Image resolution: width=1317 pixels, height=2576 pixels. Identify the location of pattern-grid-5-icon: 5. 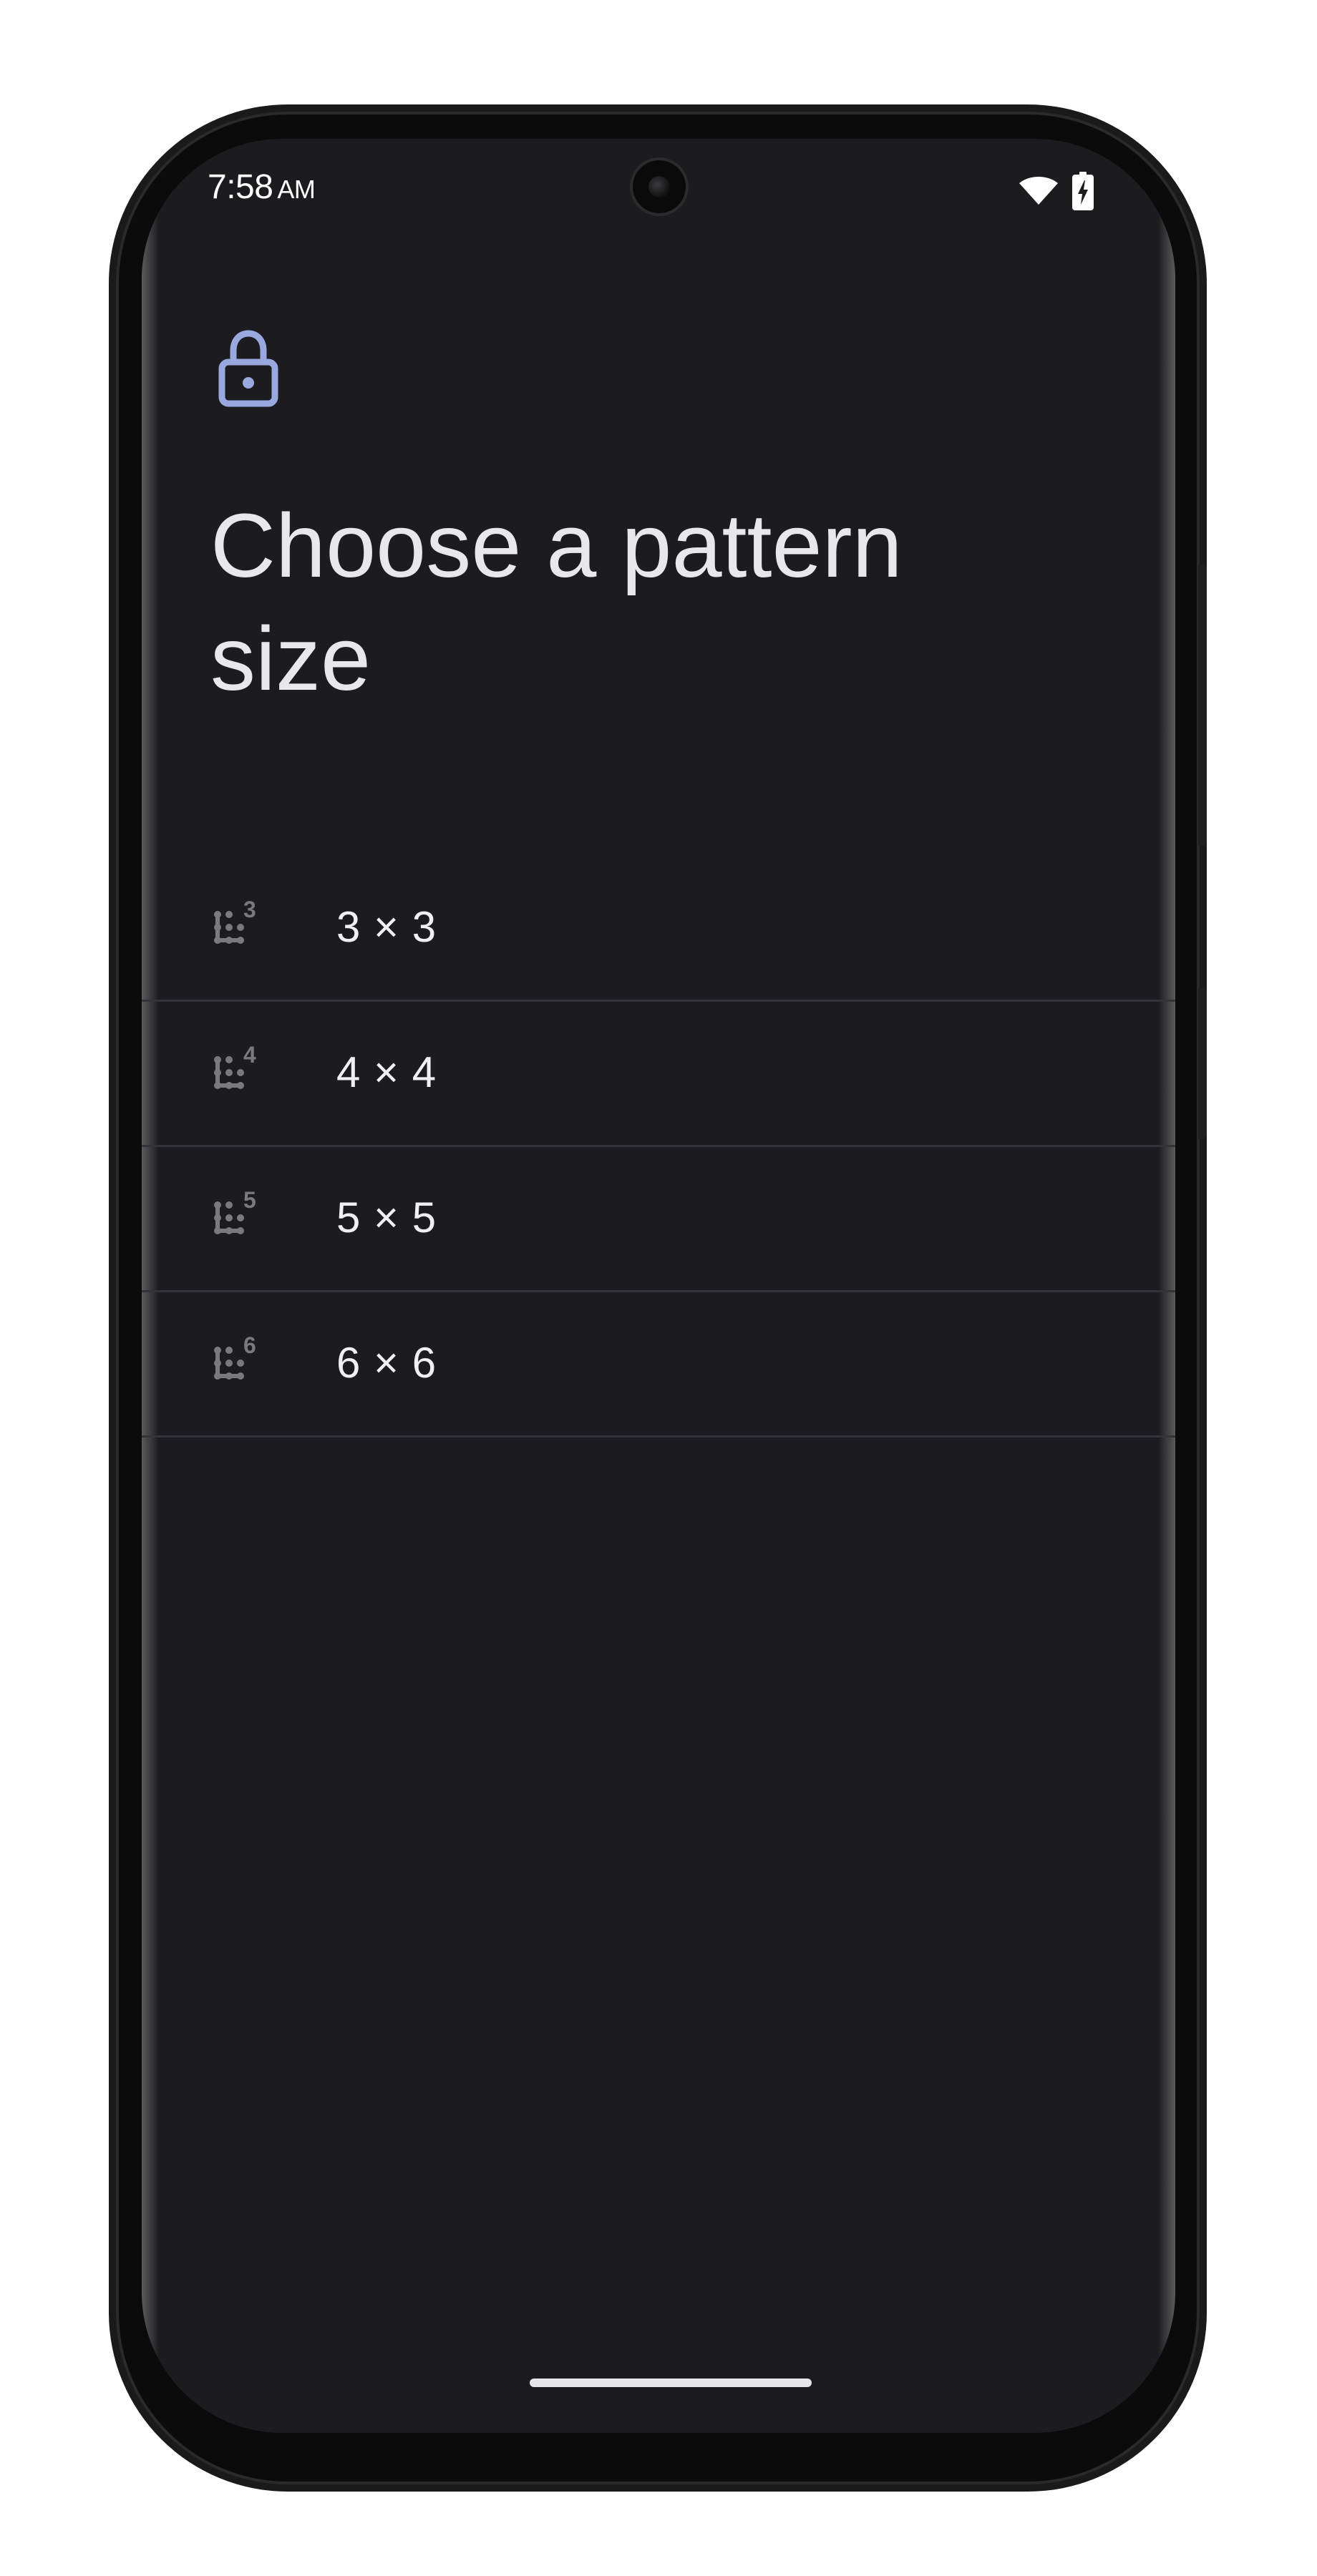
(235, 1210).